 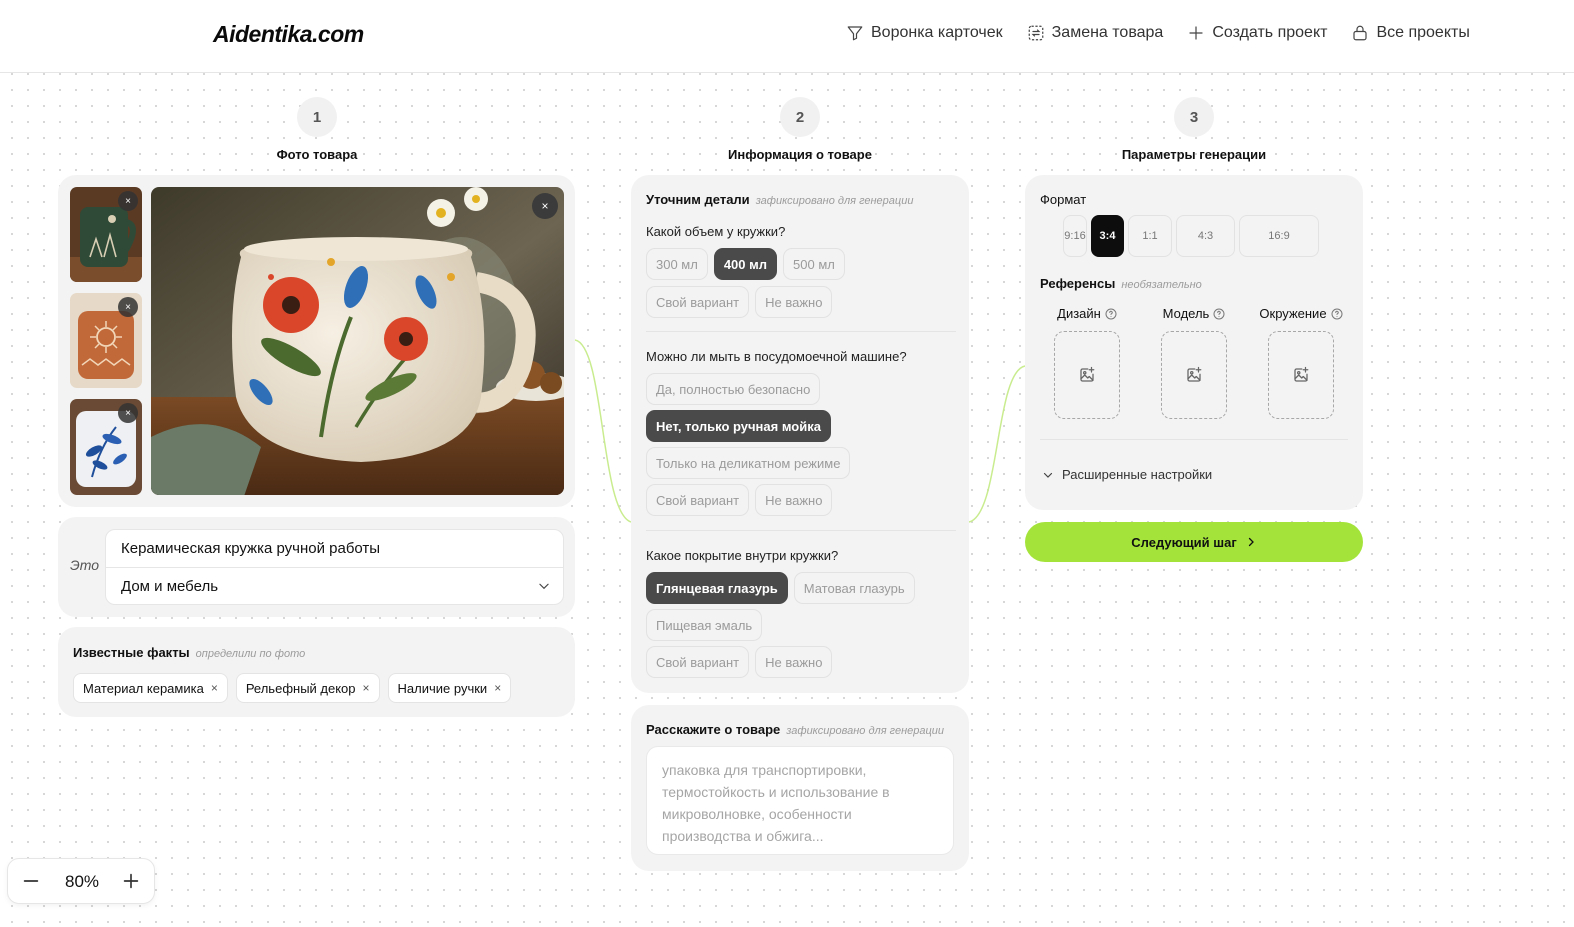 I want to click on step-title: Информация о товаре, so click(x=800, y=154).